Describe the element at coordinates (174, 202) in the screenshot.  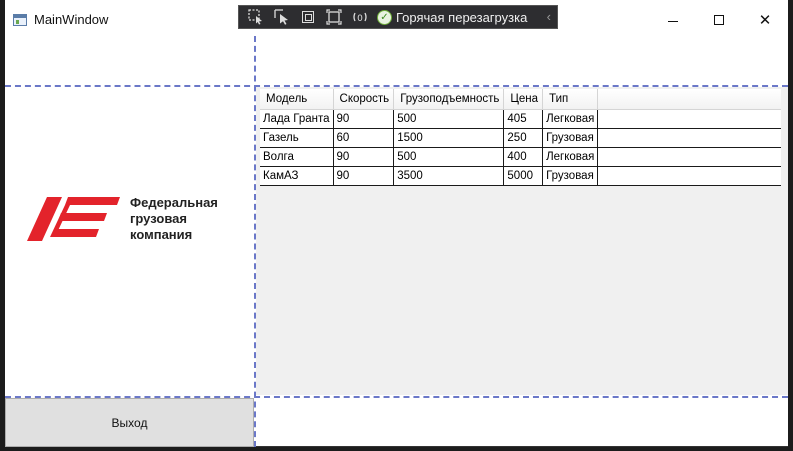
I see `logo-line-1: Федеральная` at that location.